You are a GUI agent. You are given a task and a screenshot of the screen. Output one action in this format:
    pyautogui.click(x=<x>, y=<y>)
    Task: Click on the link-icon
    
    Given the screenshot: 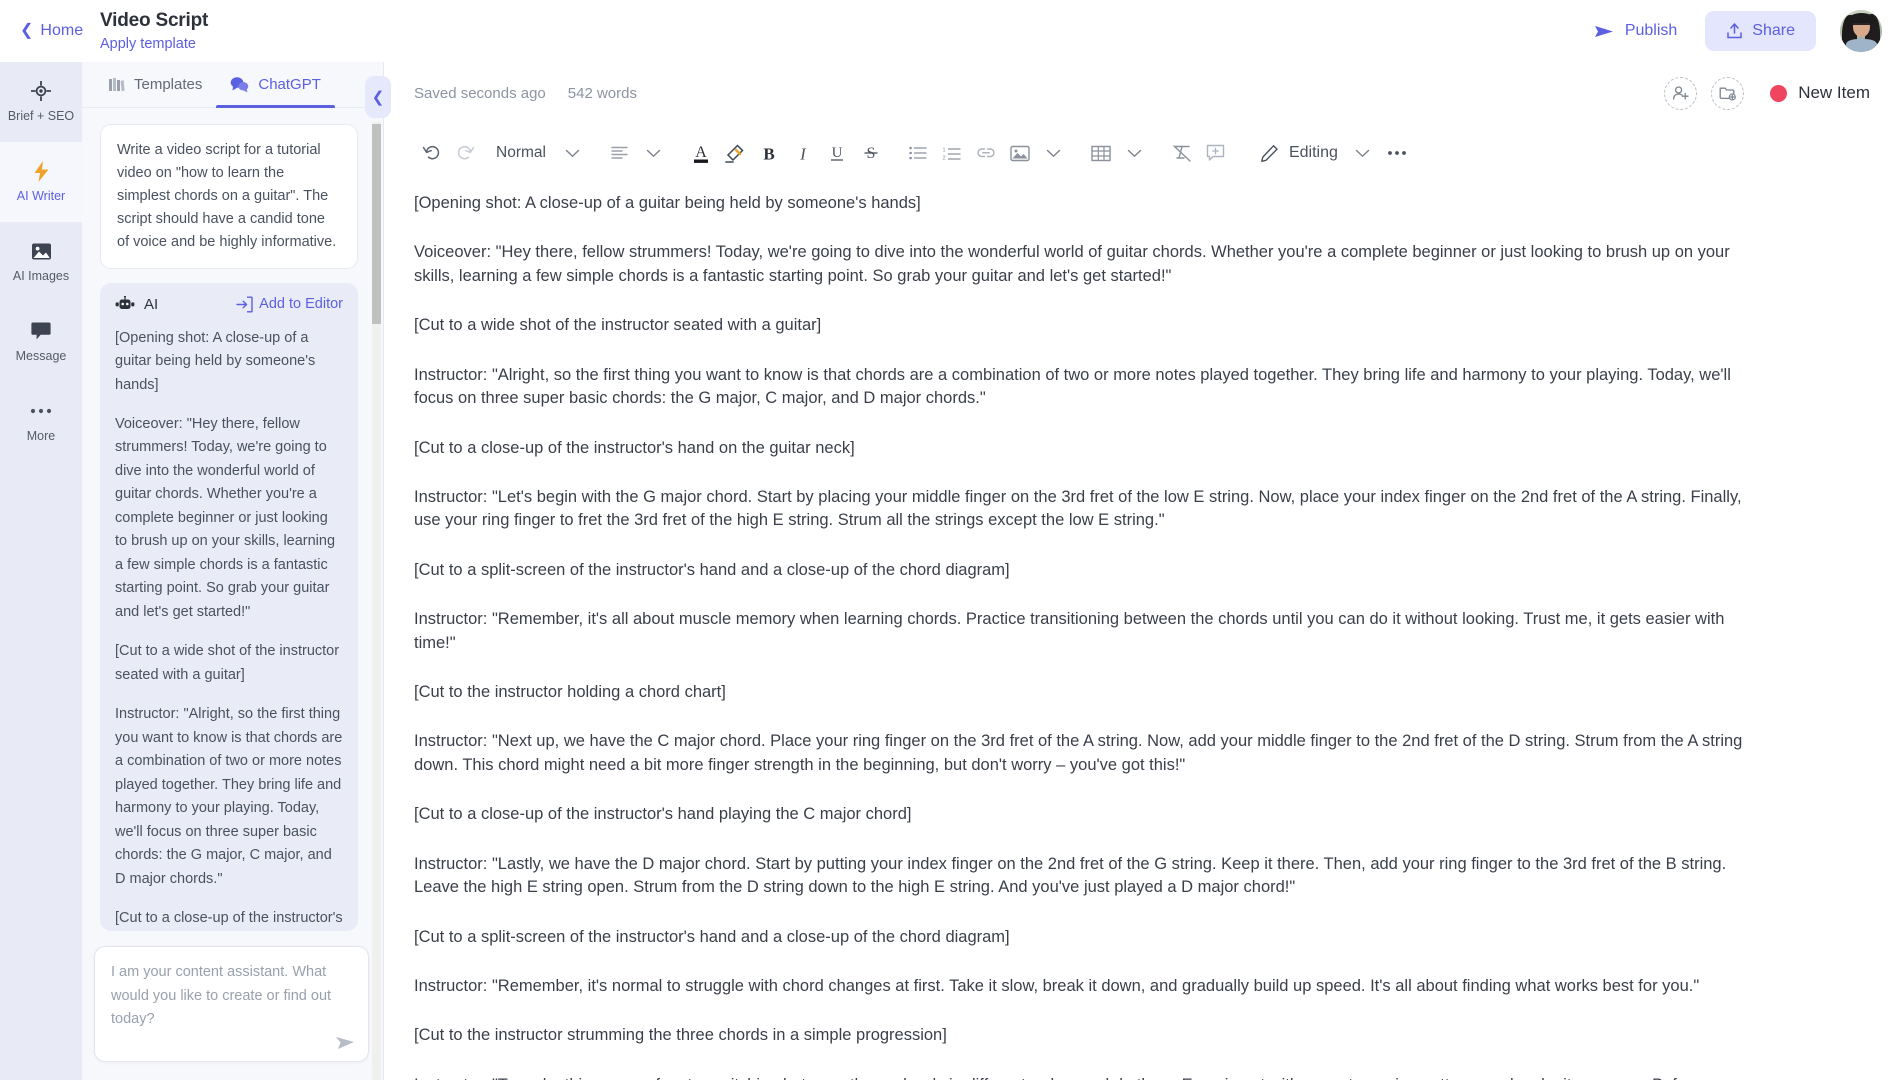 What is the action you would take?
    pyautogui.click(x=986, y=153)
    